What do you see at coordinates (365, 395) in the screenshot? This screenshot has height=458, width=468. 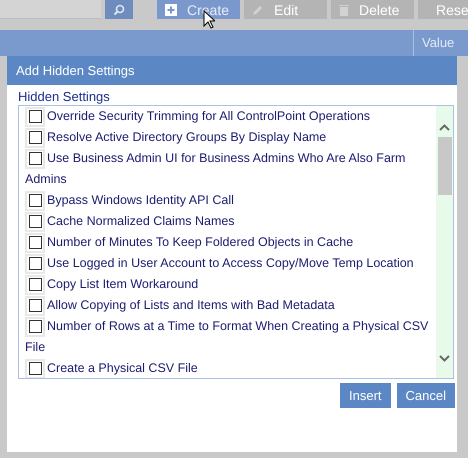 I see `dialog-button: Insert` at bounding box center [365, 395].